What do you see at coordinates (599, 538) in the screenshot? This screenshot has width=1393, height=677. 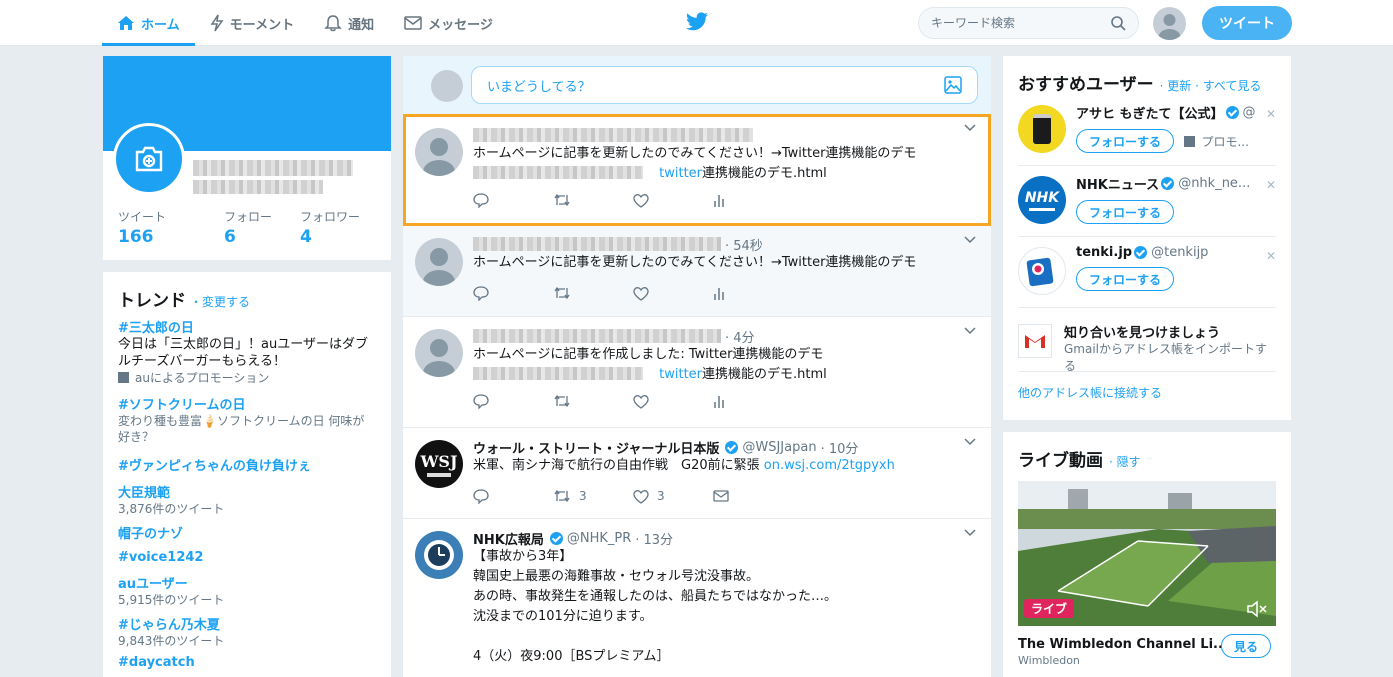 I see `tweet-author-handle: @NHK_PR` at bounding box center [599, 538].